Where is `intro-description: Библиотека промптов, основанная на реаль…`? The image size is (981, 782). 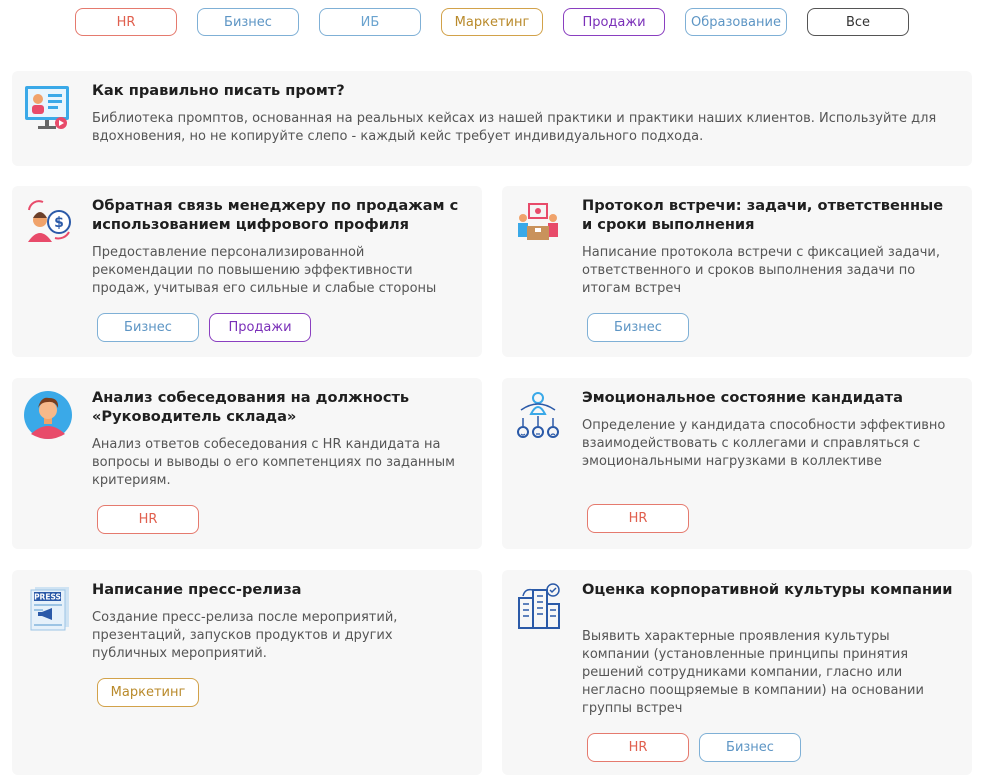
intro-description: Библиотека промптов, основанная на реаль… is located at coordinates (514, 127).